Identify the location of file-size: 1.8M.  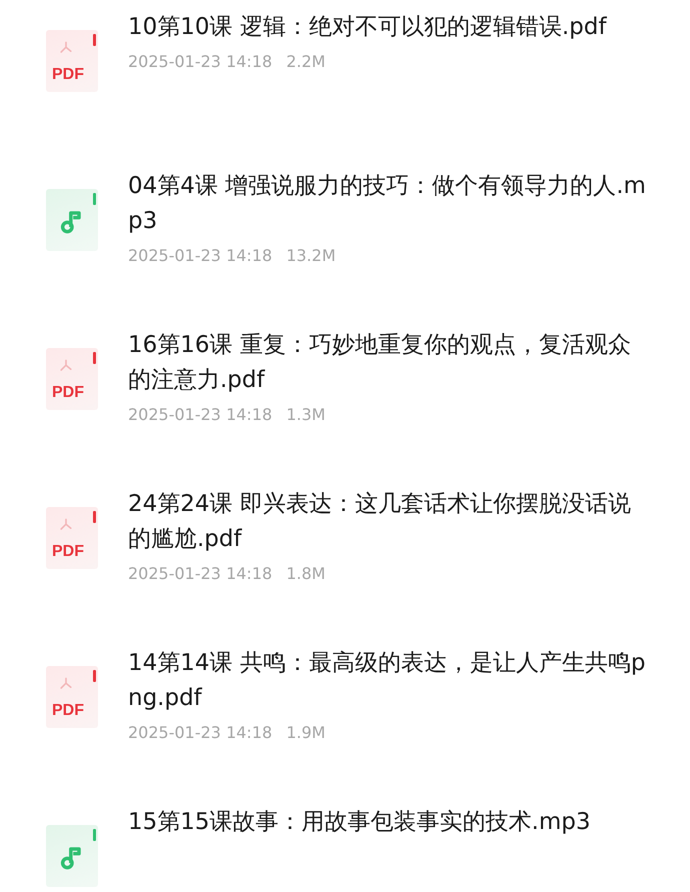
(306, 574).